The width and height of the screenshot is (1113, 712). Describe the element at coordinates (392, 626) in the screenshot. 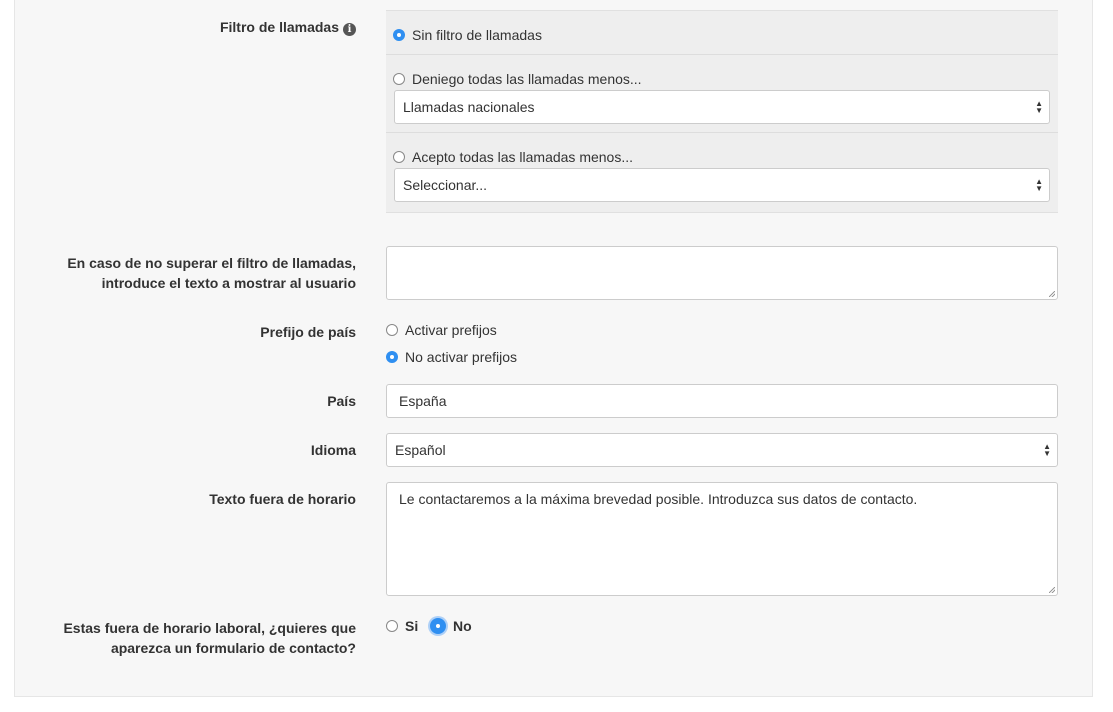

I see `radio-contact-form-yes-indicator` at that location.